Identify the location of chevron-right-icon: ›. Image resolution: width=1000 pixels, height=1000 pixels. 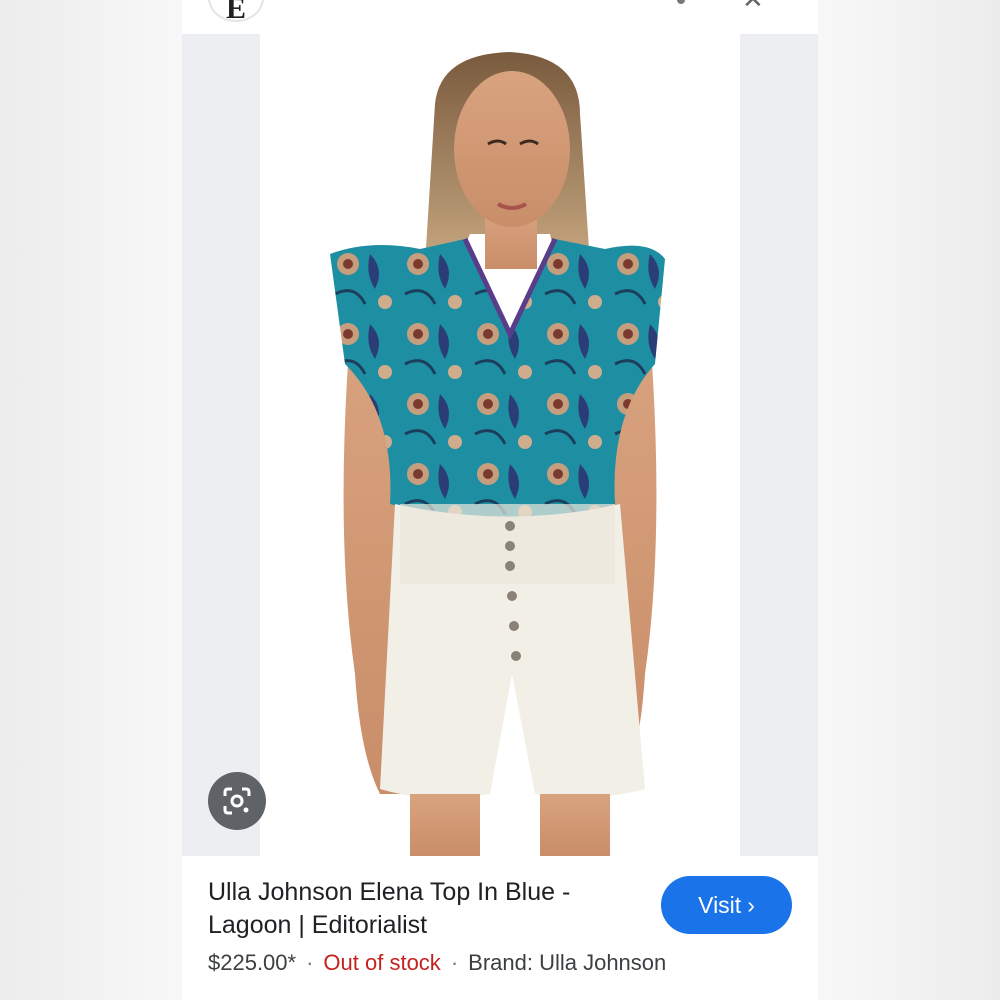
(751, 904).